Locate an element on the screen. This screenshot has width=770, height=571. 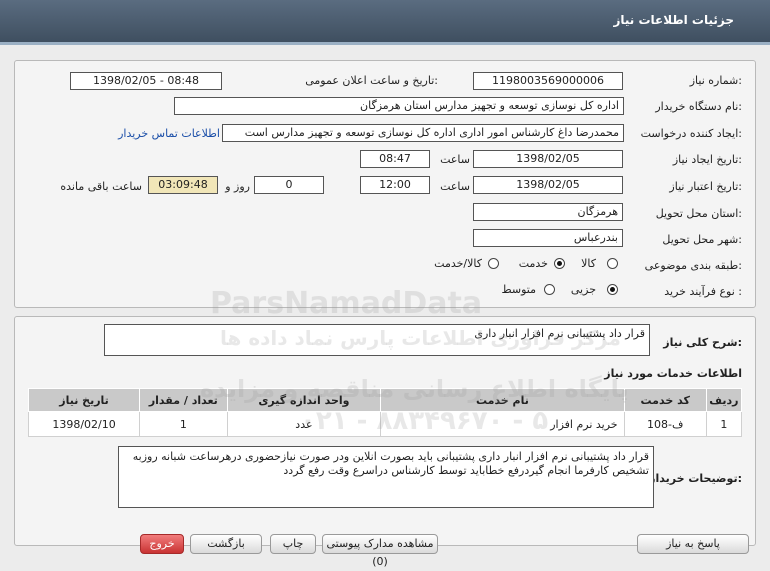
category-radio-goods-service is located at coordinates (493, 263).